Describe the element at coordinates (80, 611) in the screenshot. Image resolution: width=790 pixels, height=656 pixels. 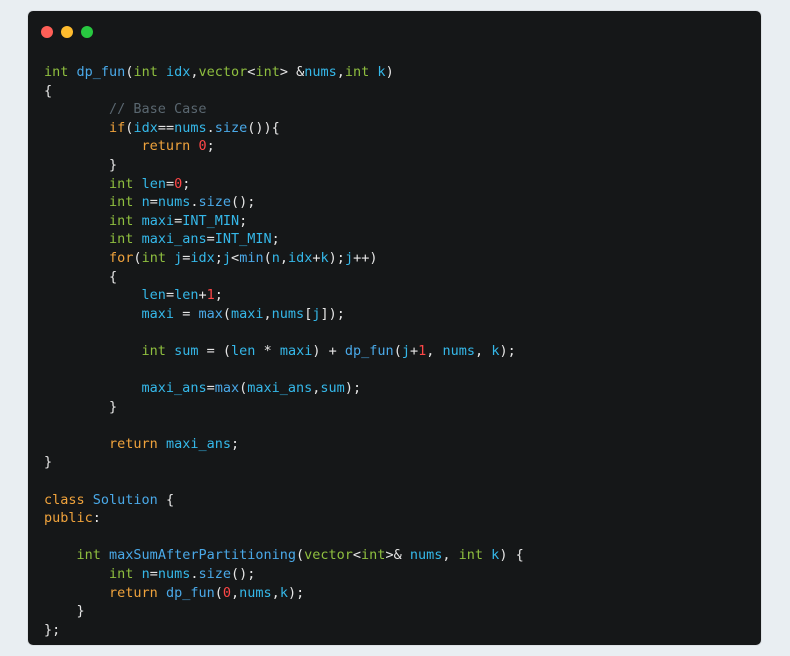
I see `code-token: }` at that location.